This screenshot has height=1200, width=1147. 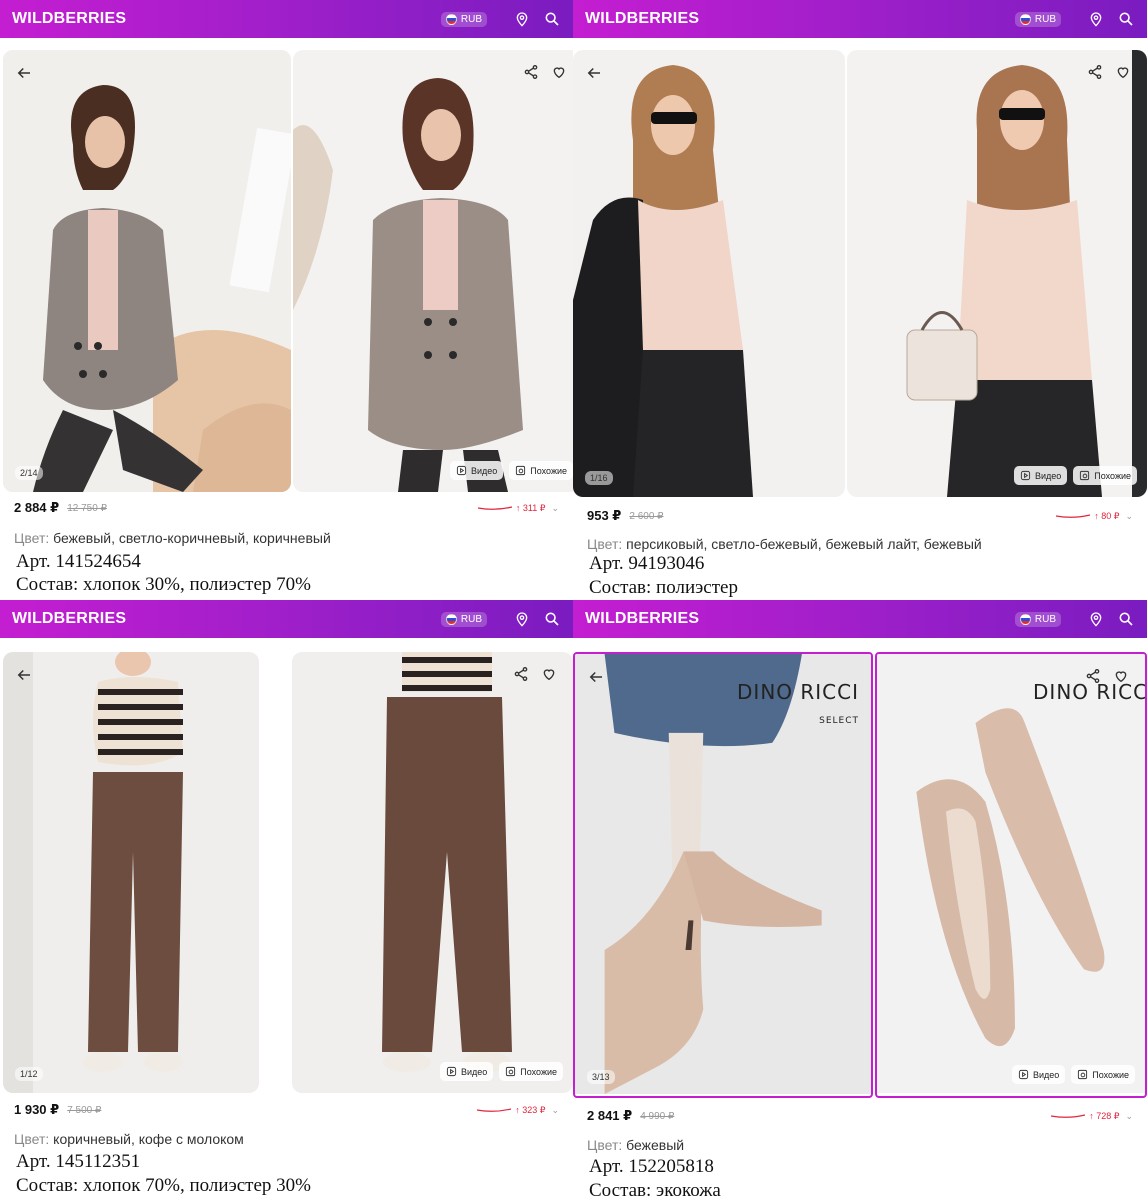 I want to click on photo-woman-blazer-side, so click(x=433, y=271).